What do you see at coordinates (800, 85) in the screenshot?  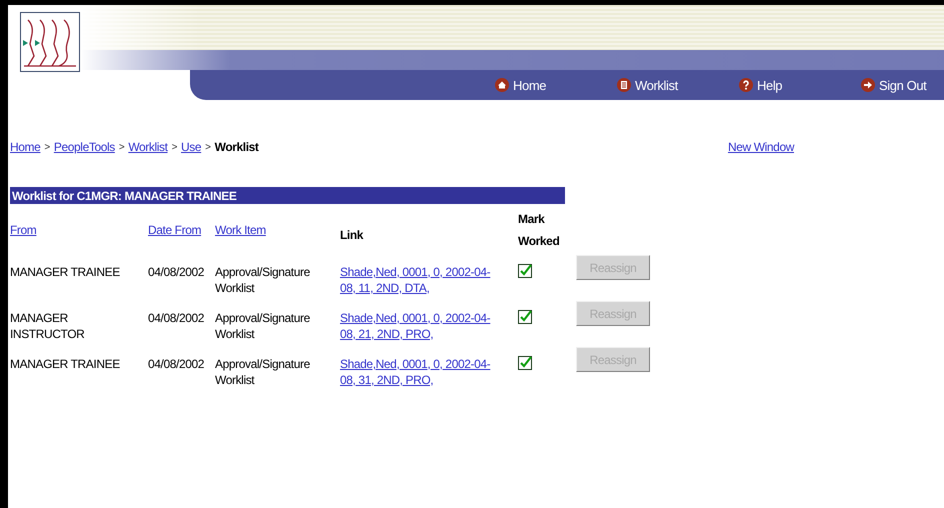 I see `nav-link: Help` at bounding box center [800, 85].